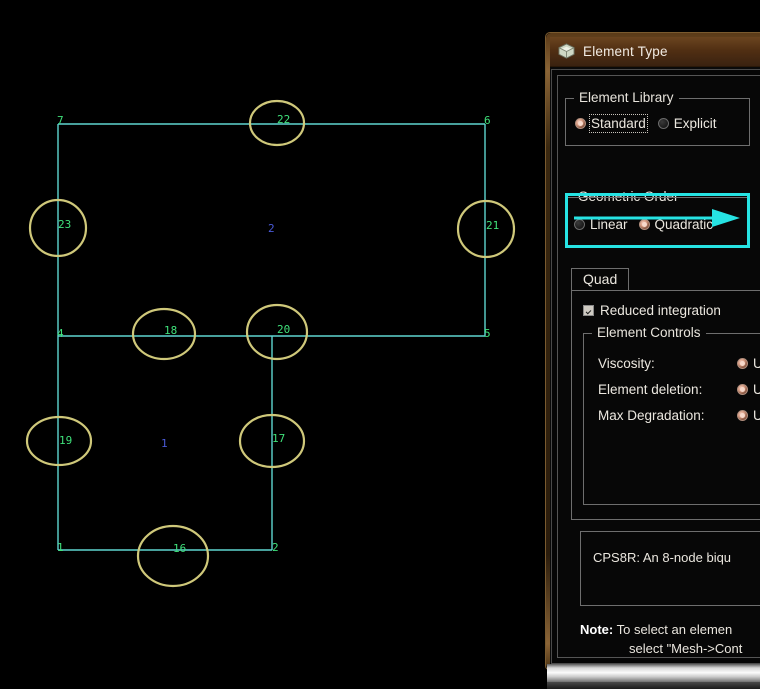 Image resolution: width=760 pixels, height=689 pixels. What do you see at coordinates (660, 310) in the screenshot?
I see `reduced-integration-label: Reduced integration` at bounding box center [660, 310].